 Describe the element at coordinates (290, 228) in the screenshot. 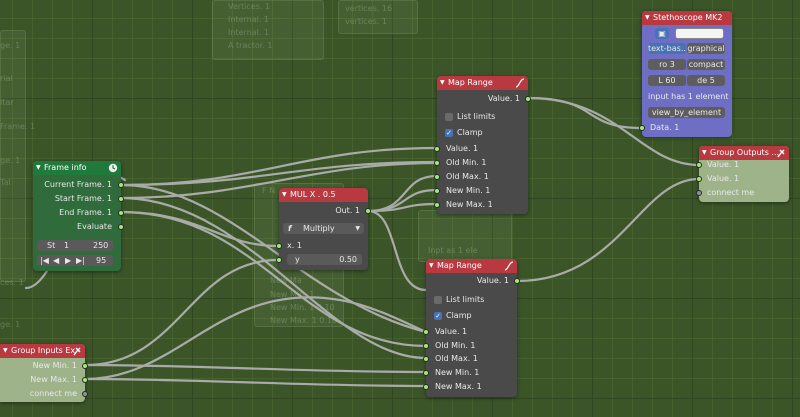

I see `function-icon: f` at that location.